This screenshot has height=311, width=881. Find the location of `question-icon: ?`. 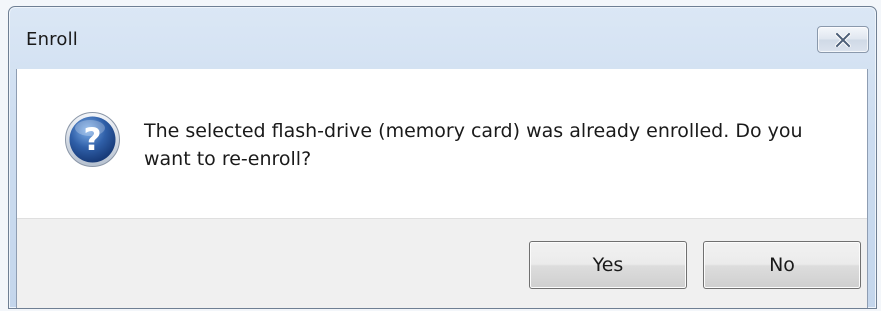

question-icon: ? is located at coordinates (92, 139).